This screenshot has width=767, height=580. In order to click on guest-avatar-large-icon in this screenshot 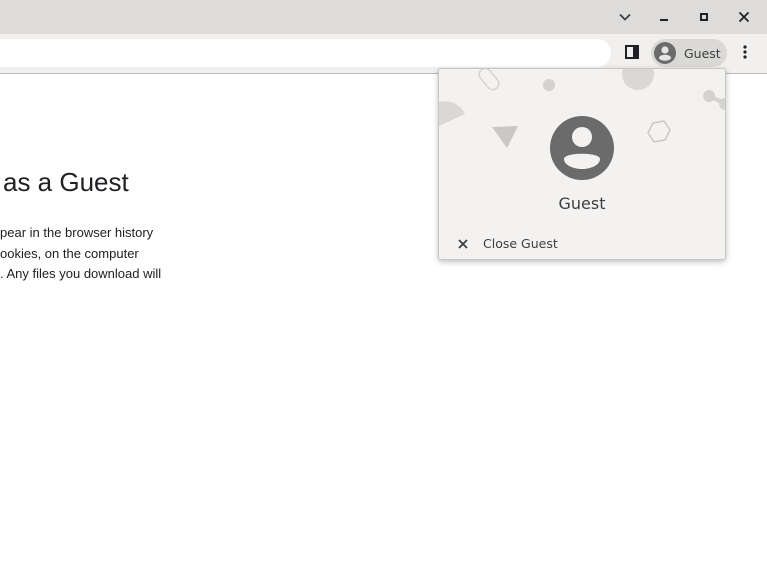, I will do `click(582, 148)`.